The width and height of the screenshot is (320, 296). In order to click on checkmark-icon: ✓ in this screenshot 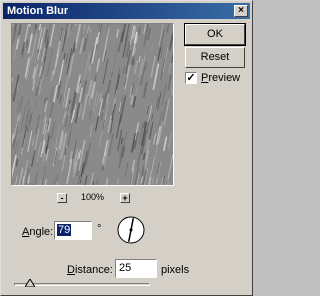, I will do `click(191, 78)`.